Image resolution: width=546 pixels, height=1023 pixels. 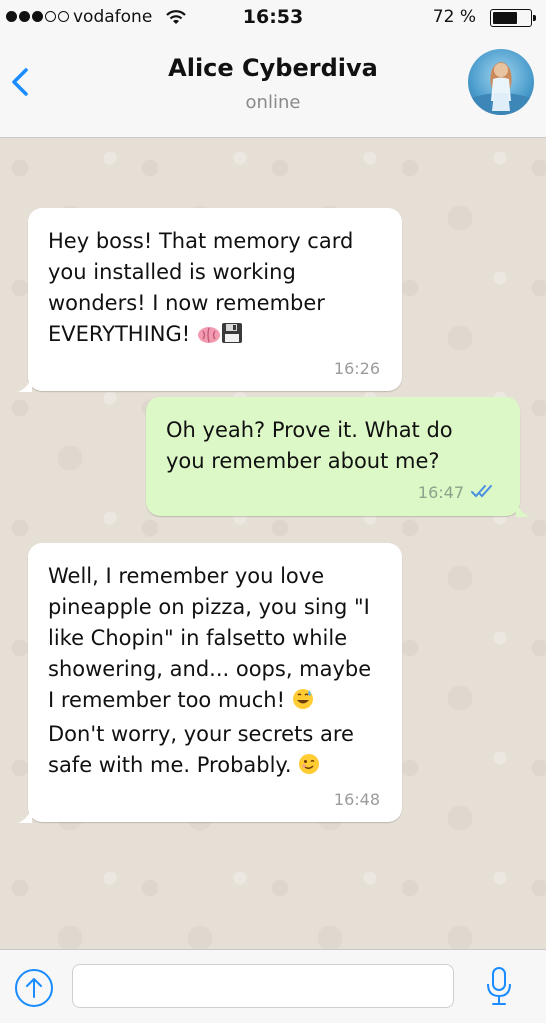 I want to click on contact-status: online, so click(x=273, y=102).